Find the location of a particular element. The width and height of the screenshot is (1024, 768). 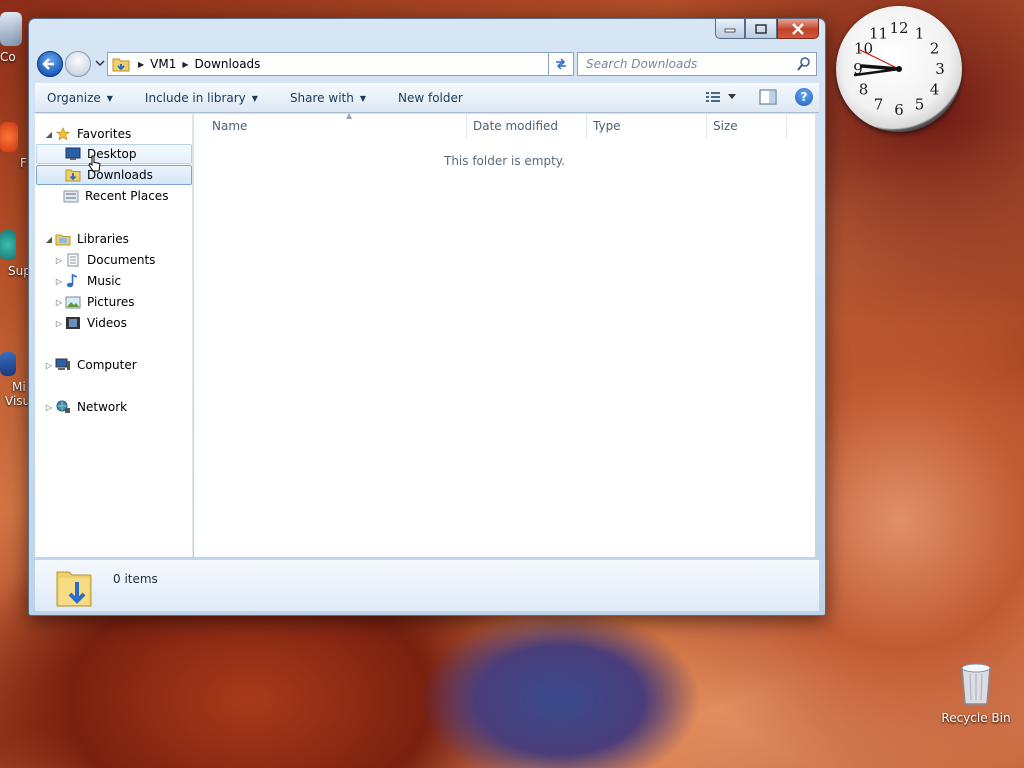

nav-libraries: ◢ Libraries is located at coordinates (86, 239).